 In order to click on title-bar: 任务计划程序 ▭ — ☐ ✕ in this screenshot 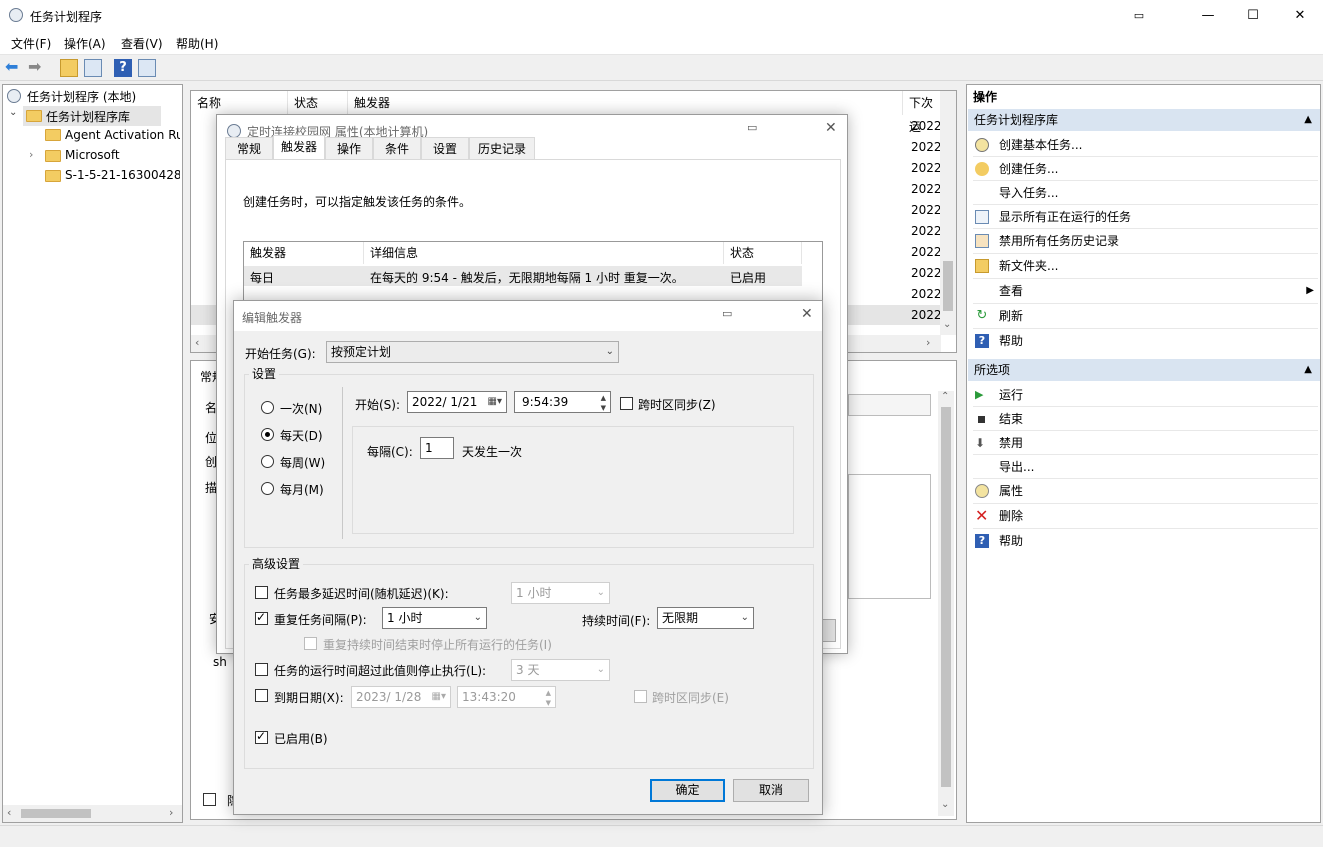, I will do `click(661, 15)`.